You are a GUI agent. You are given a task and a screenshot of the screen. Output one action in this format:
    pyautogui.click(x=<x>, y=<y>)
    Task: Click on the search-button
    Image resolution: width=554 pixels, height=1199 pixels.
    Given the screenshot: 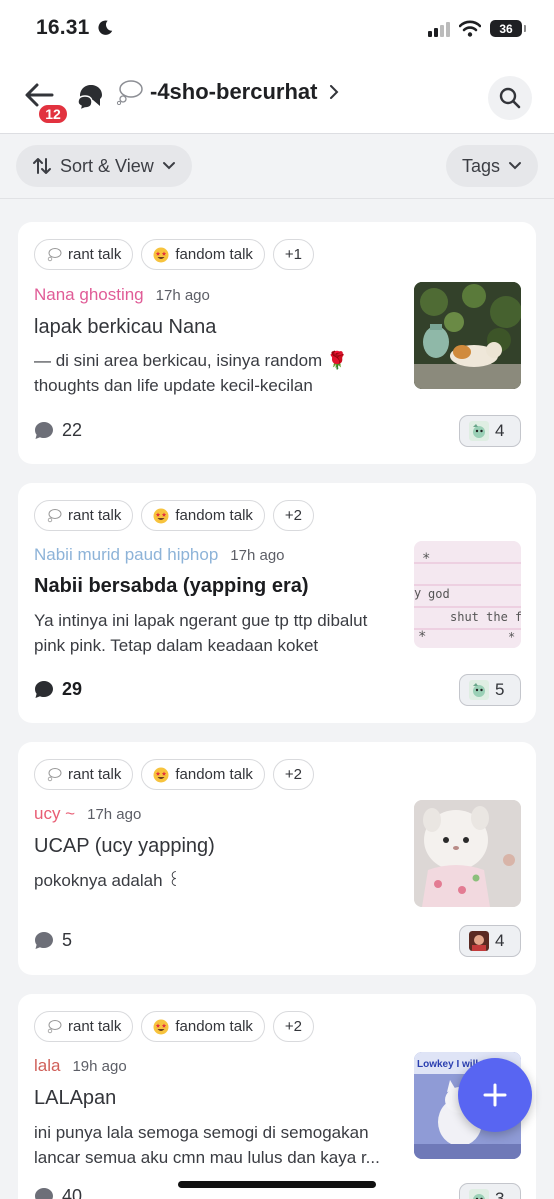 What is the action you would take?
    pyautogui.click(x=510, y=98)
    